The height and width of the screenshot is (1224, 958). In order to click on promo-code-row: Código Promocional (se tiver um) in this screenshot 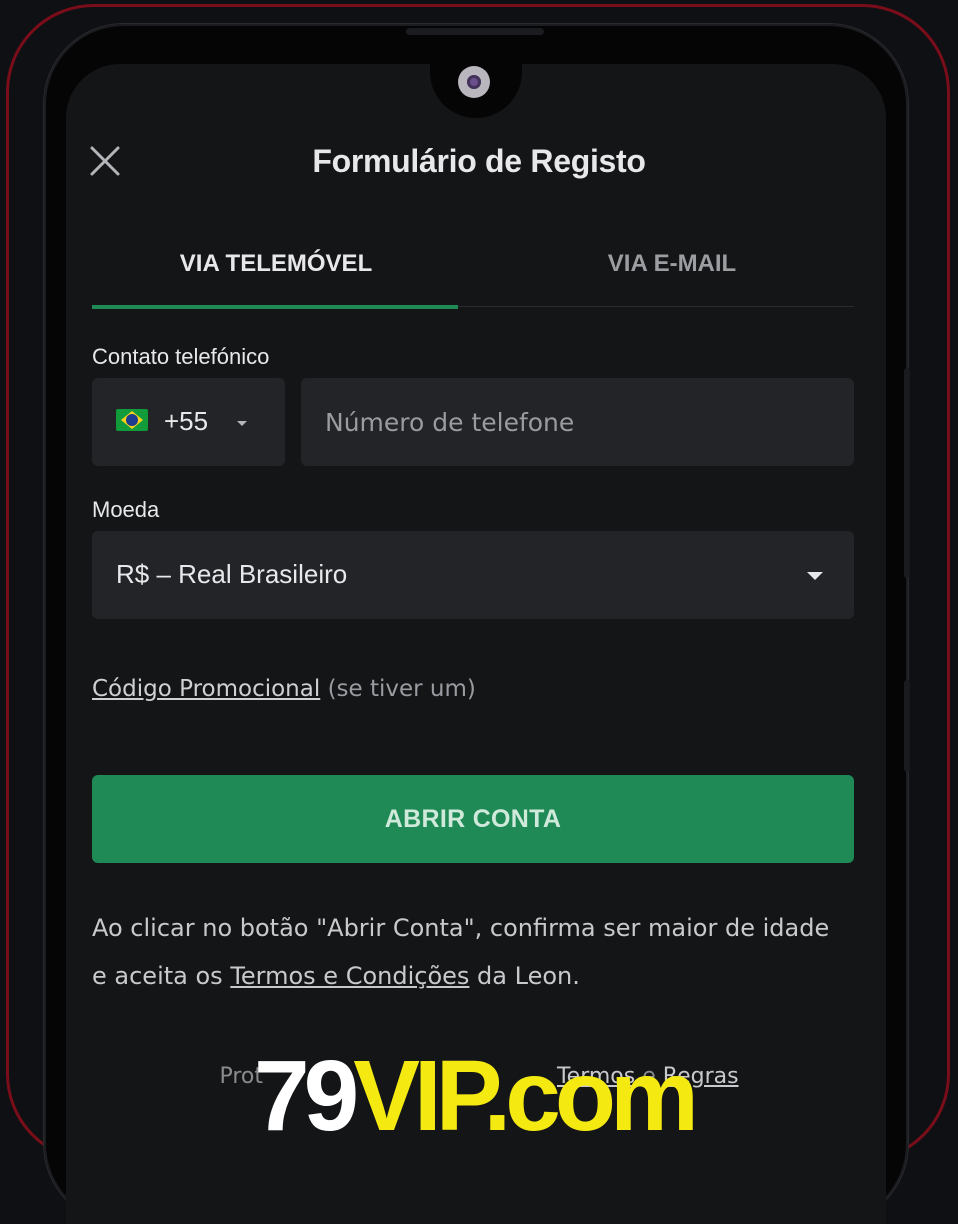, I will do `click(284, 689)`.